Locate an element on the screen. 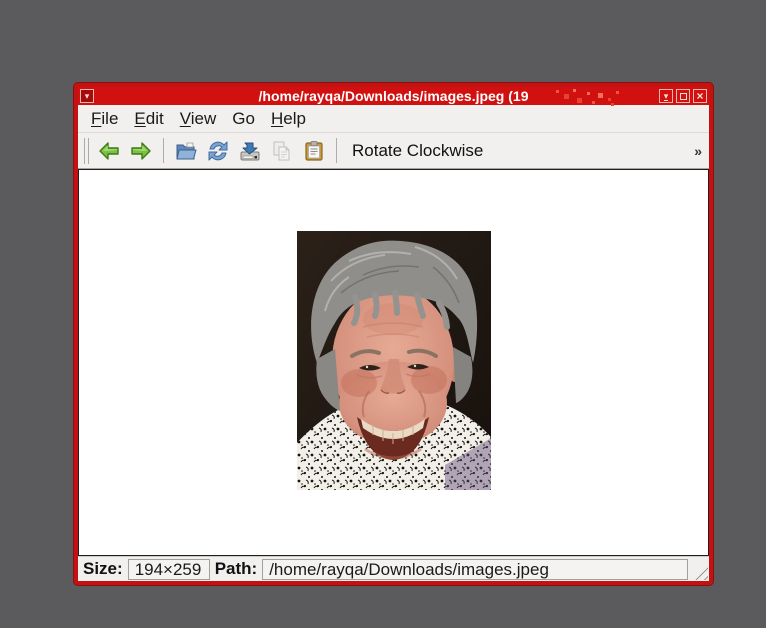 The image size is (766, 628). window-controls: ▾ × is located at coordinates (683, 96).